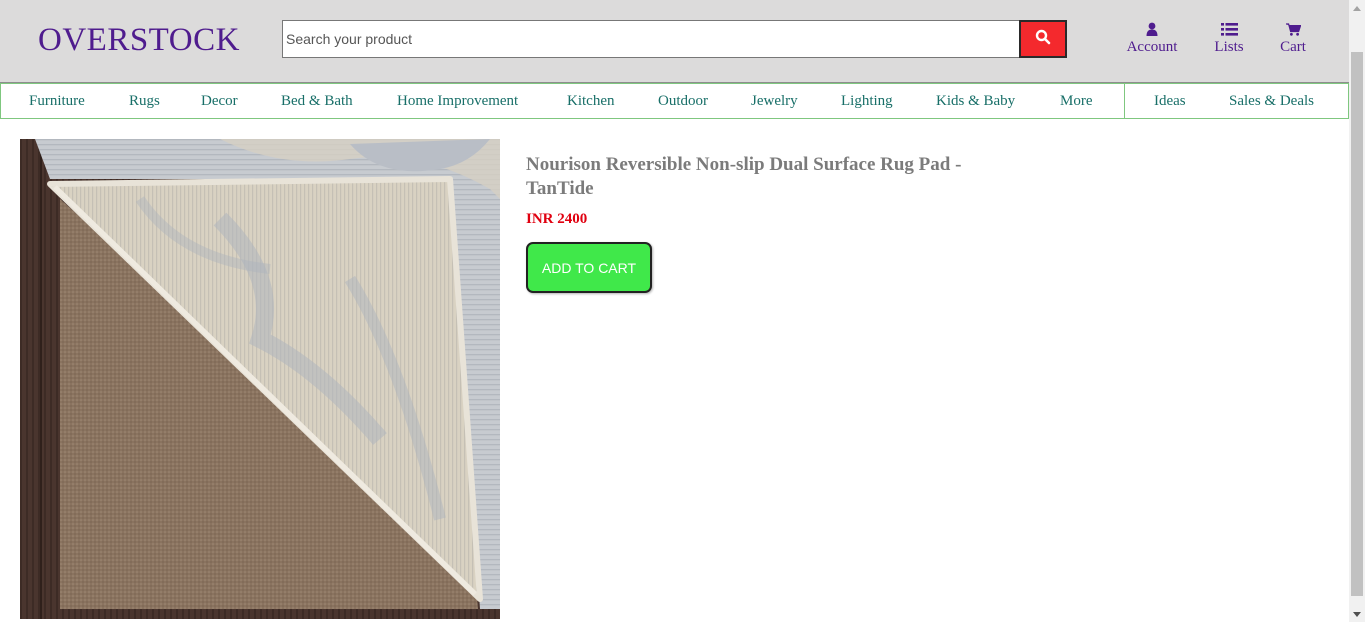  I want to click on nav-item-bed-bath: Bed & Bath, so click(317, 101).